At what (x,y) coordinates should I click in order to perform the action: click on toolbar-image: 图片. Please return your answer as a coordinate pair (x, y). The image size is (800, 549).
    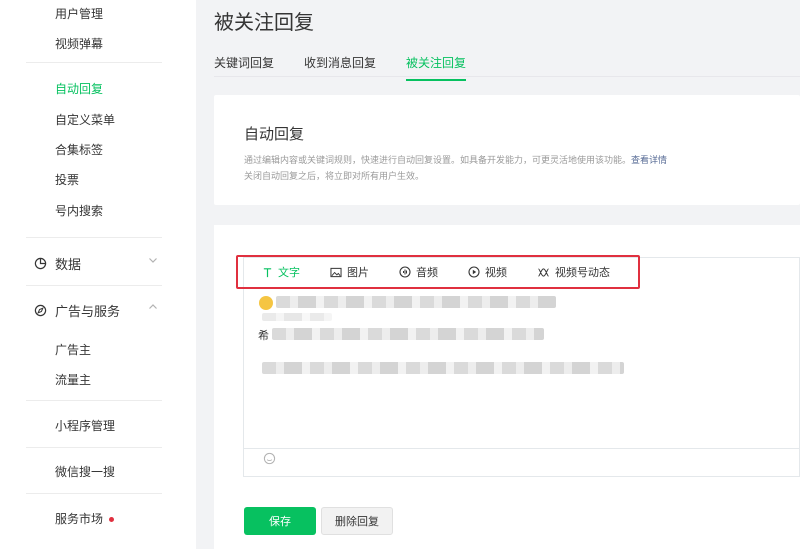
    Looking at the image, I should click on (349, 272).